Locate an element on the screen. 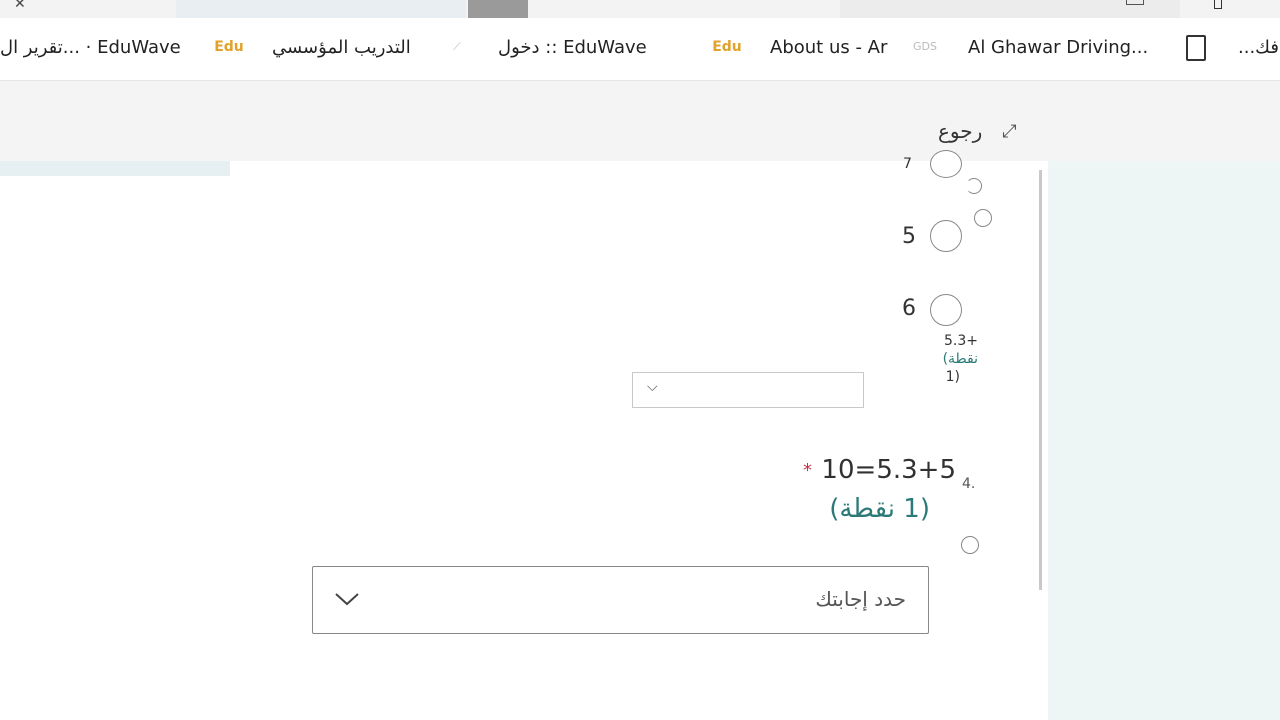 The image size is (1280, 720). address-bar-fragment is located at coordinates (321, 9).